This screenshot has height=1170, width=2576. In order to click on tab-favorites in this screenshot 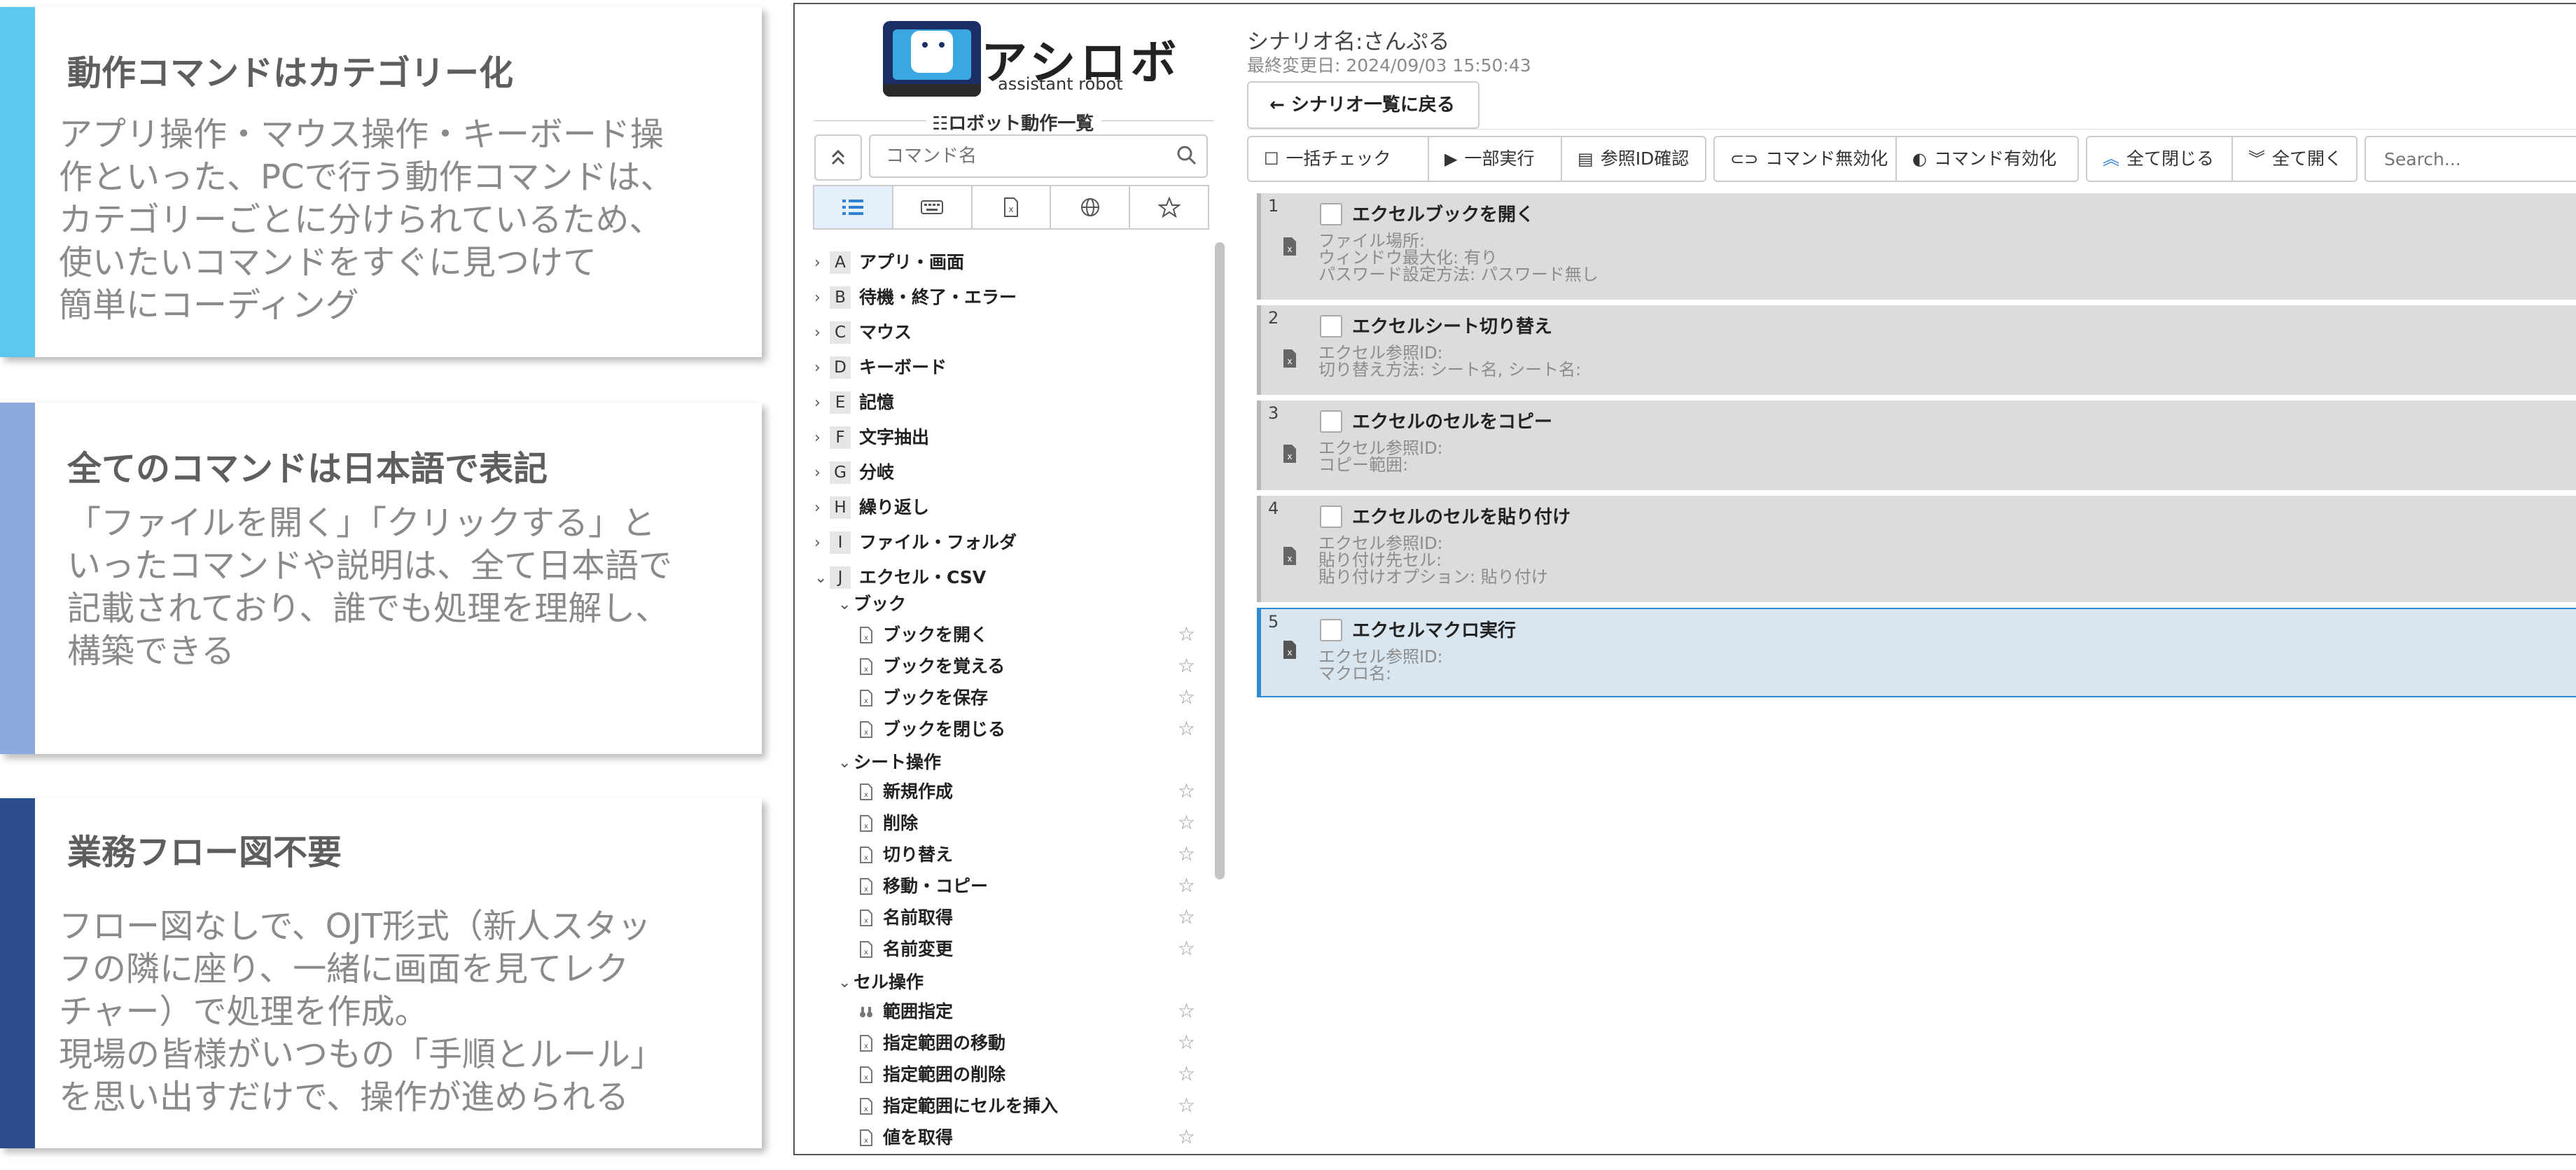, I will do `click(1169, 207)`.